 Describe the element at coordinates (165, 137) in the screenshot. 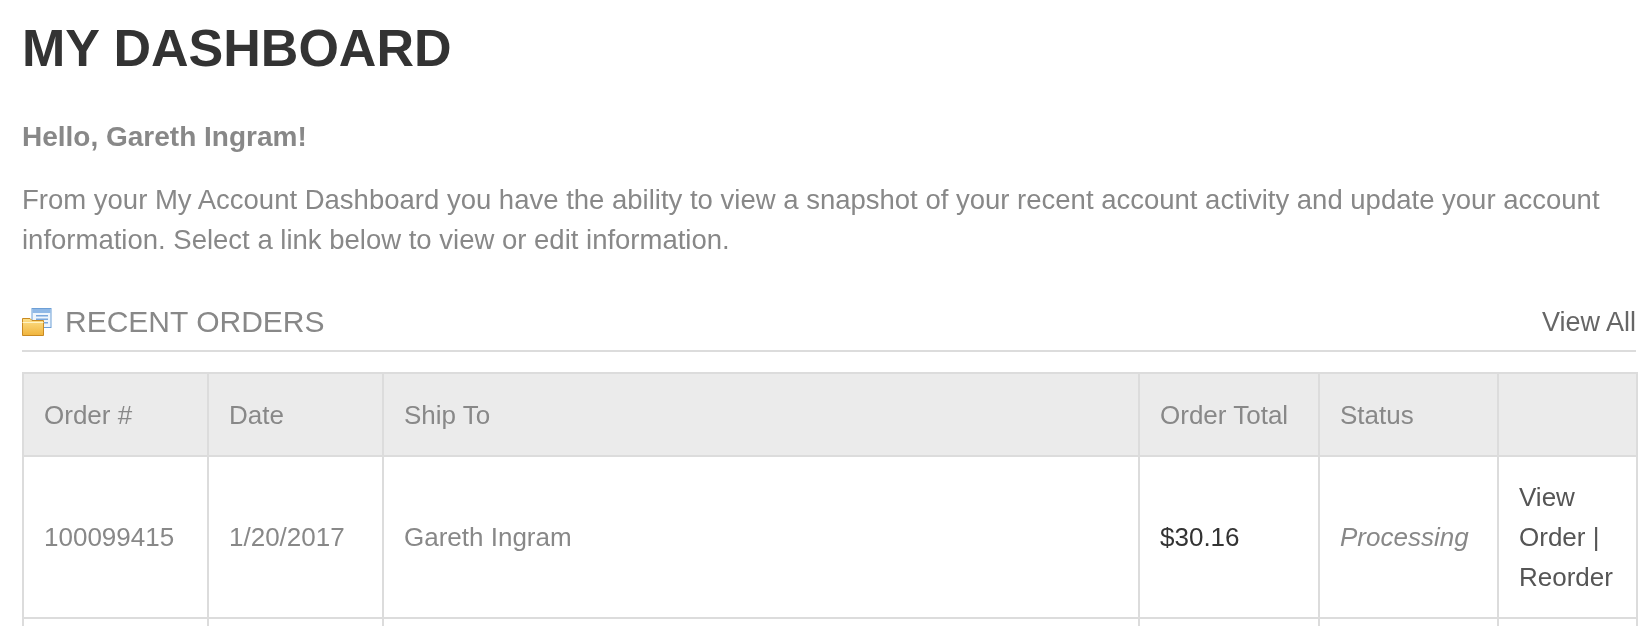

I see `greeting-text: Hello, Gareth Ingram!` at that location.